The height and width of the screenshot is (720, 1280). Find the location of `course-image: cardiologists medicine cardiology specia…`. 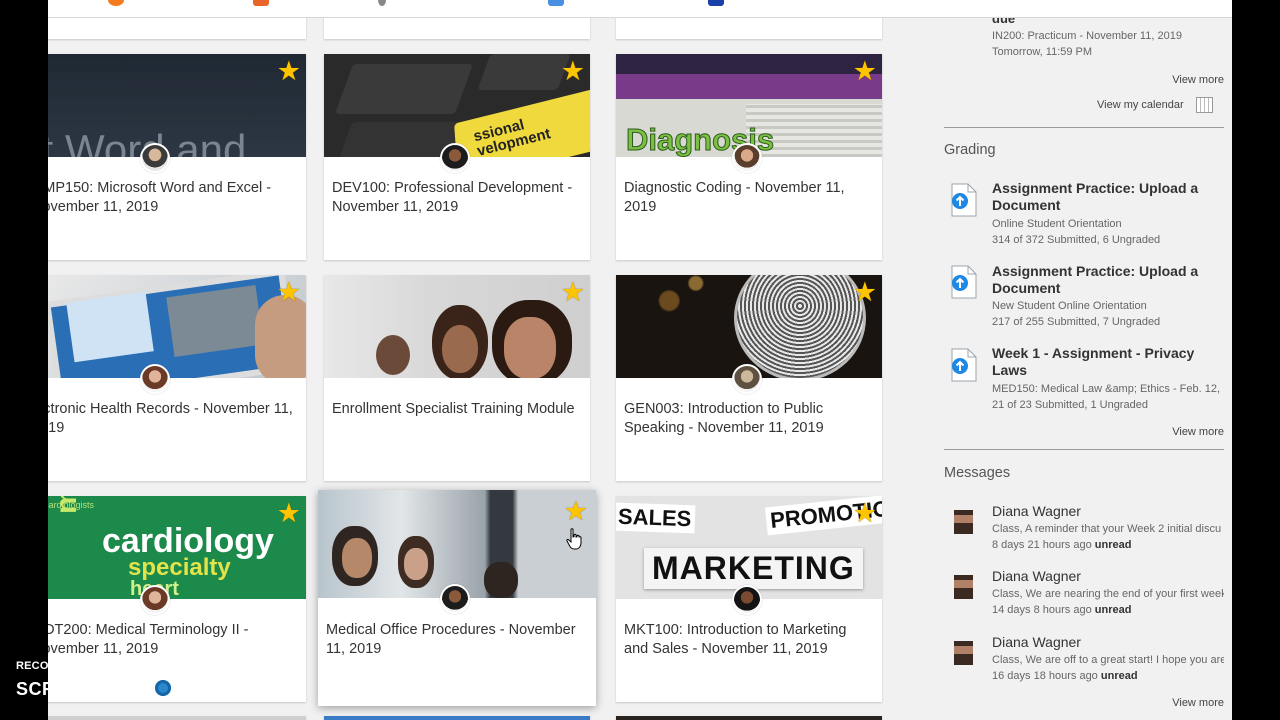

course-image: cardiologists medicine cardiology specia… is located at coordinates (177, 547).